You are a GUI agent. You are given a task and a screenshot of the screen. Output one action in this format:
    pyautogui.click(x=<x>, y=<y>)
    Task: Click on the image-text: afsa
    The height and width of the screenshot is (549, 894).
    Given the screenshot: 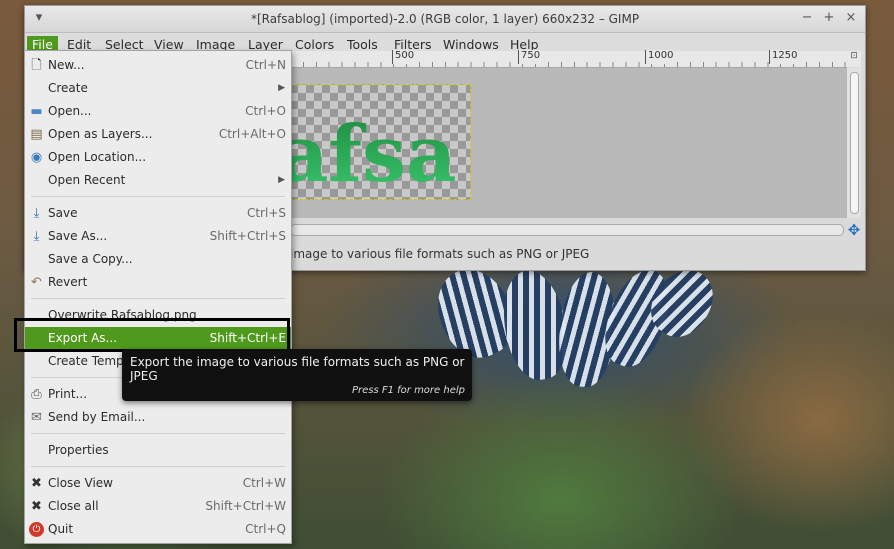 What is the action you would take?
    pyautogui.click(x=373, y=154)
    